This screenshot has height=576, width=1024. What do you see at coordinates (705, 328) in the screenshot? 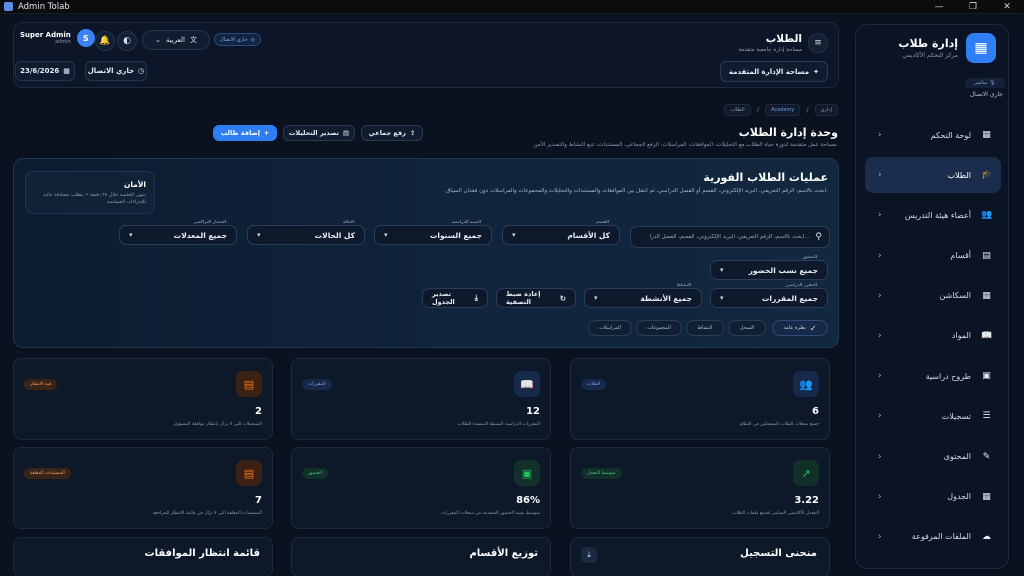
I see `tab-activity: النشاط` at bounding box center [705, 328].